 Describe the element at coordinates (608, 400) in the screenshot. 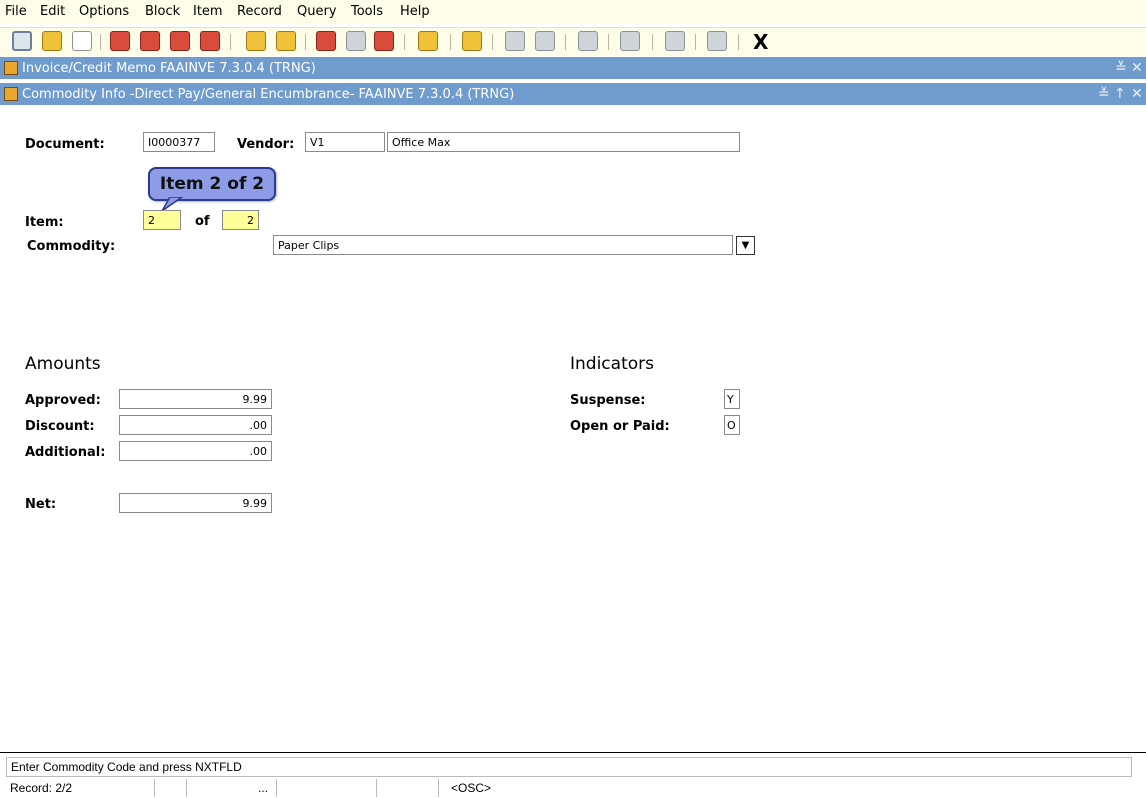

I see `suspense-label: Suspense:` at that location.